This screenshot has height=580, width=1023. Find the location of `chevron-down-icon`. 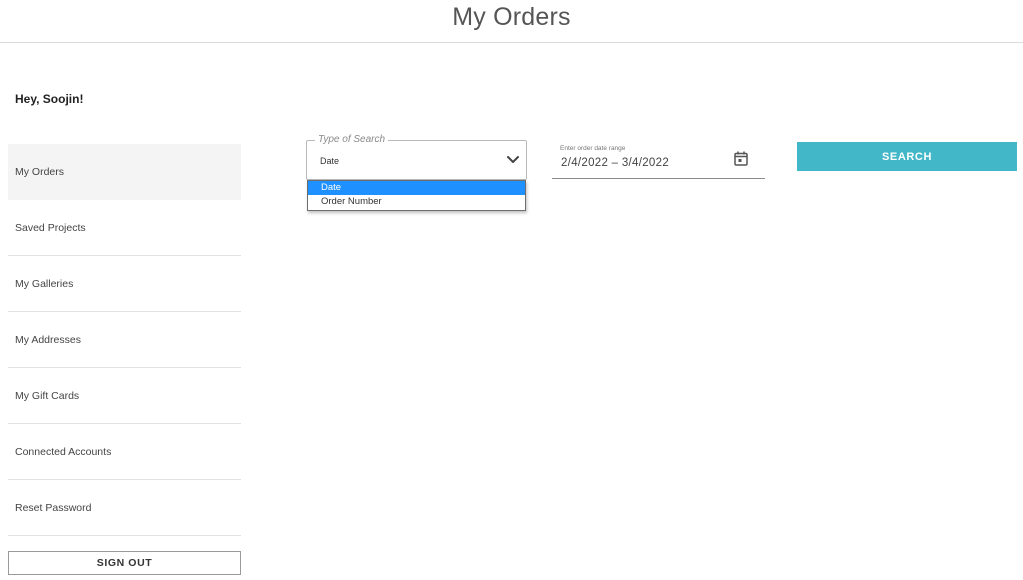

chevron-down-icon is located at coordinates (513, 160).